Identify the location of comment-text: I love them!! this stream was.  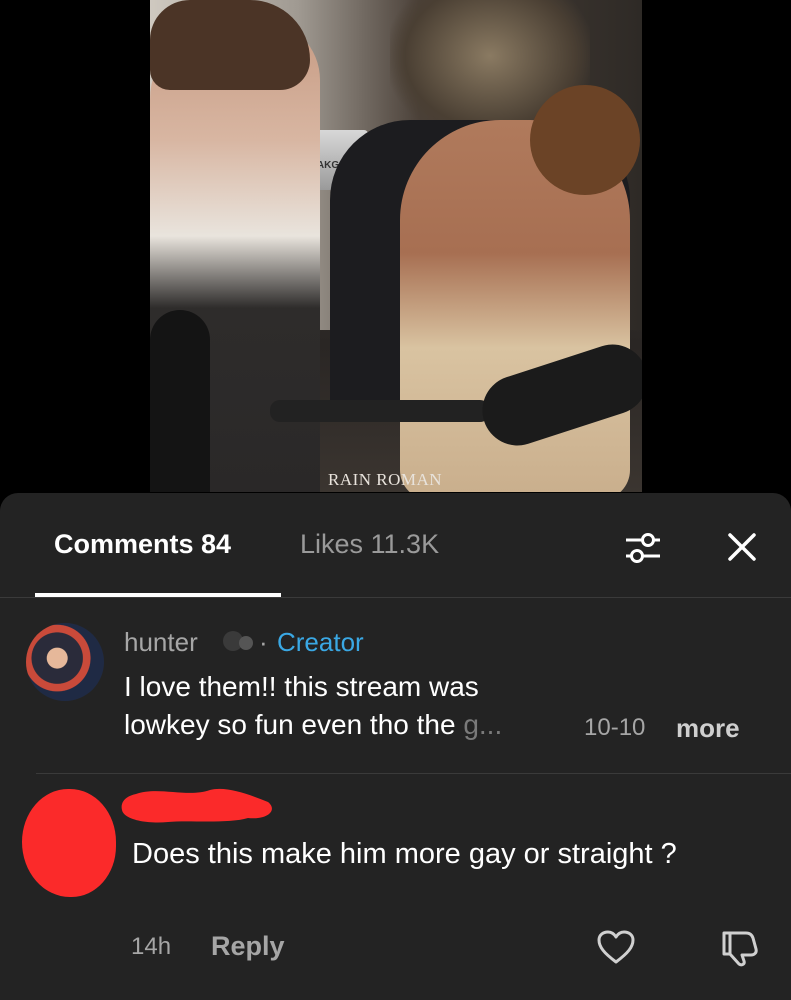
(301, 686).